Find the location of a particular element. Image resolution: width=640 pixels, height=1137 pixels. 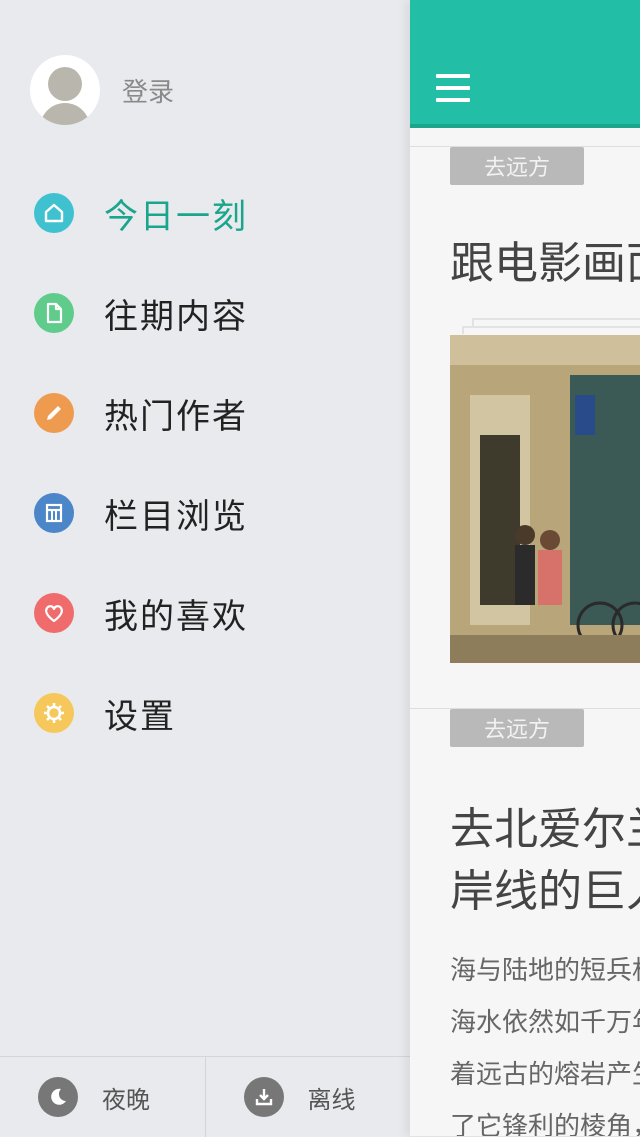

excerpt-line: 海水依然如千万年 is located at coordinates (545, 1023).